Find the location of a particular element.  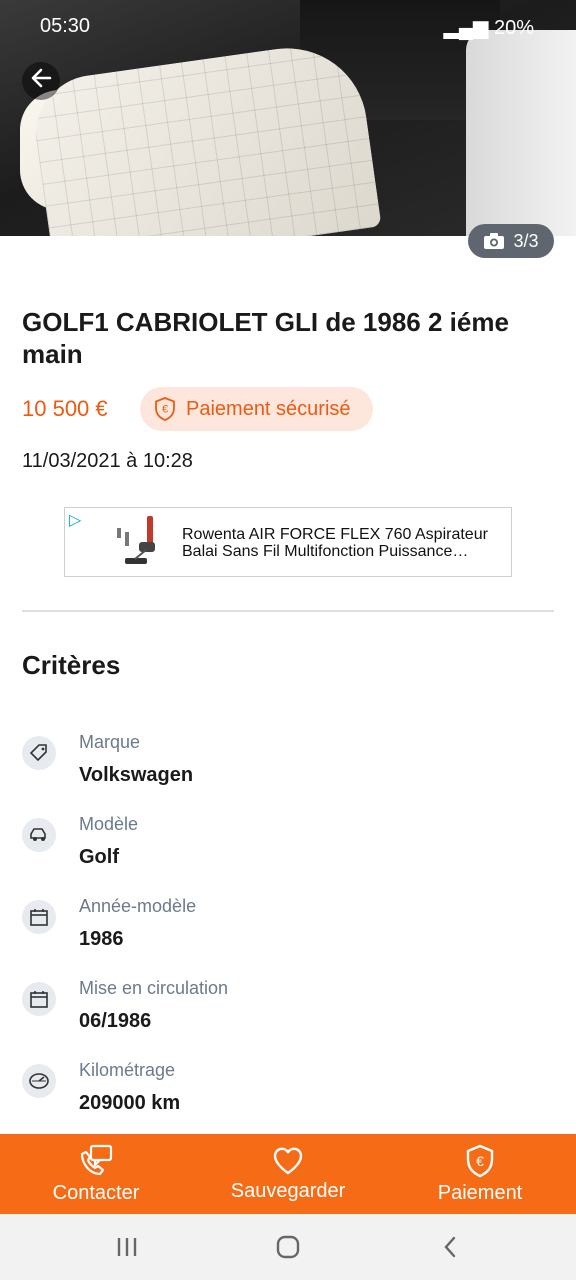

chevron-left-icon is located at coordinates (450, 1247).